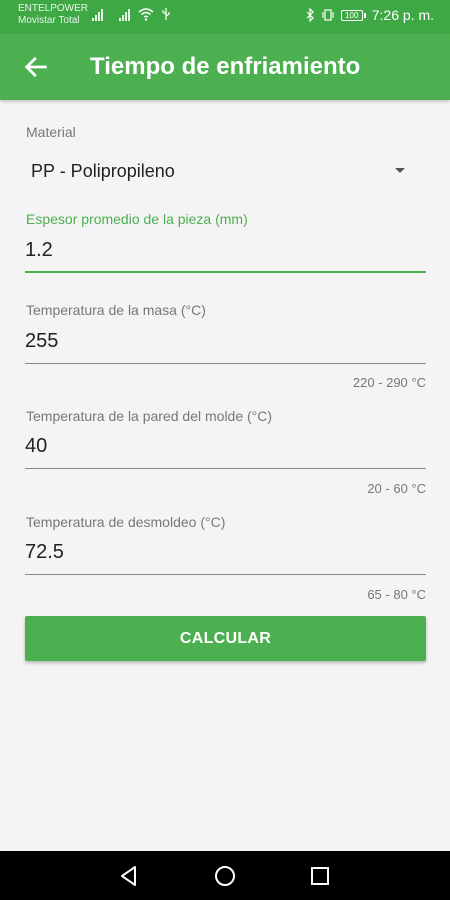  I want to click on battery-icon: 100, so click(353, 15).